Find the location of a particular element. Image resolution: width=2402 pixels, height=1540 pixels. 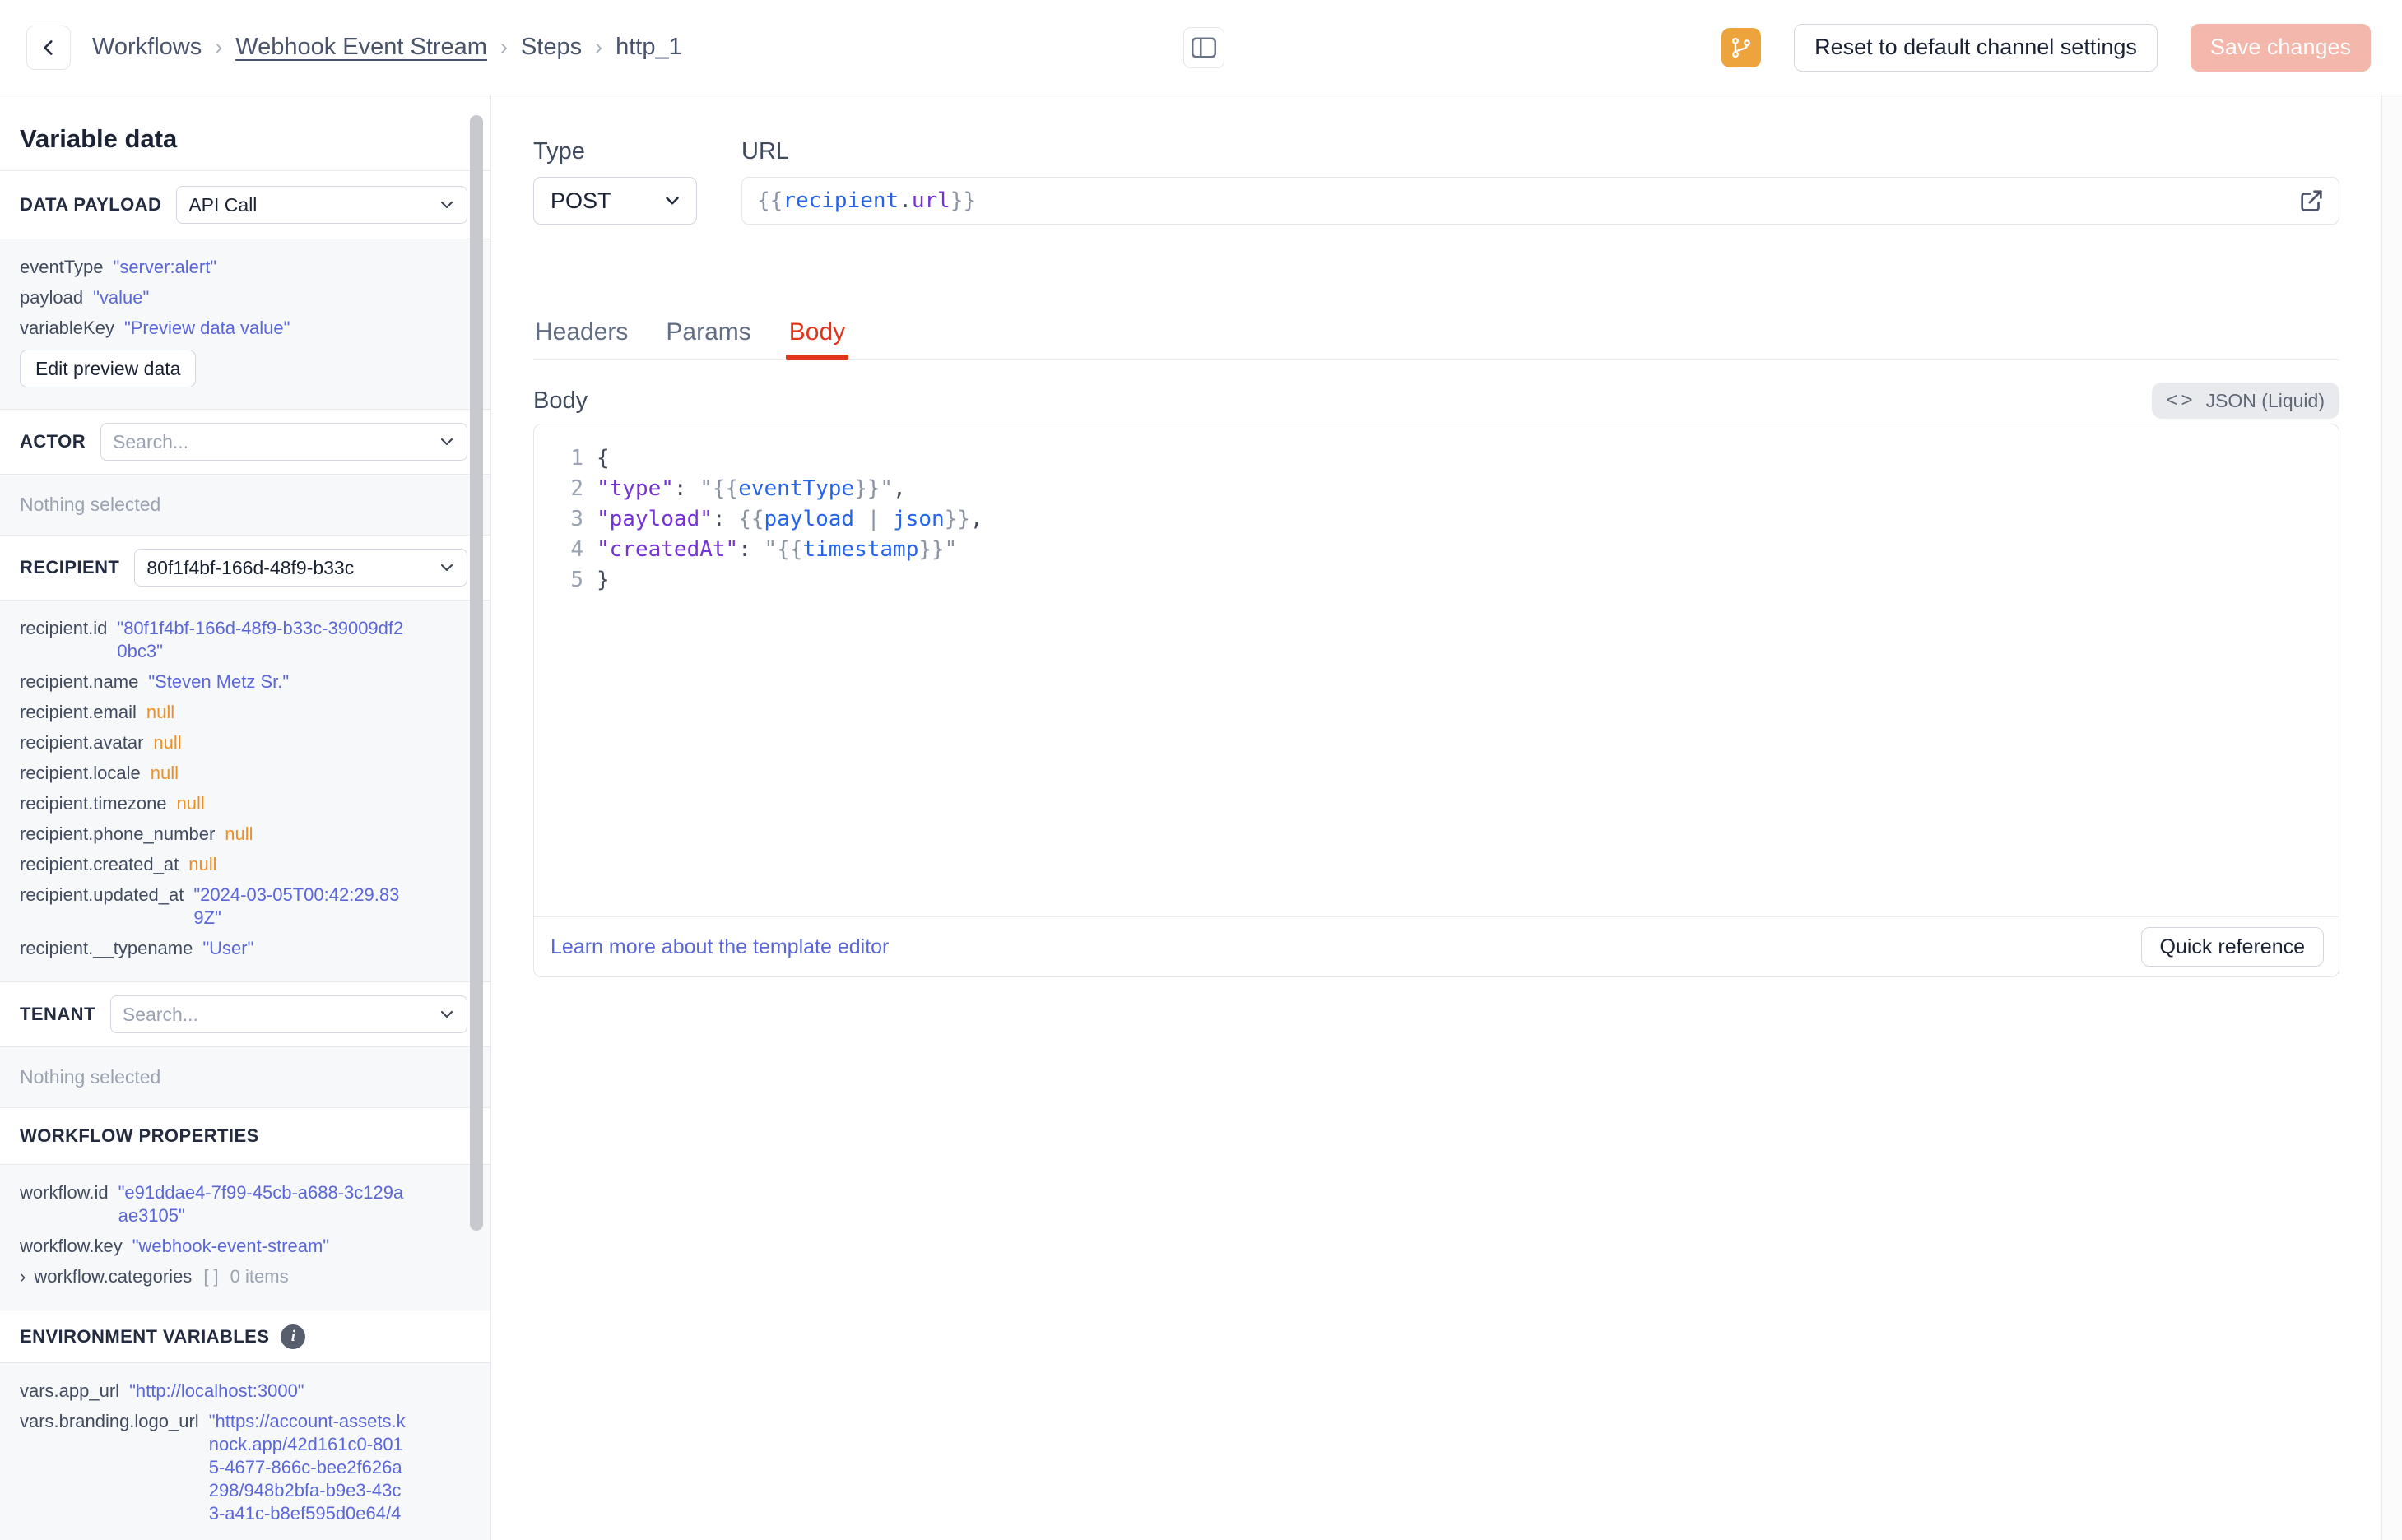

chevron-left-icon is located at coordinates (48, 47).